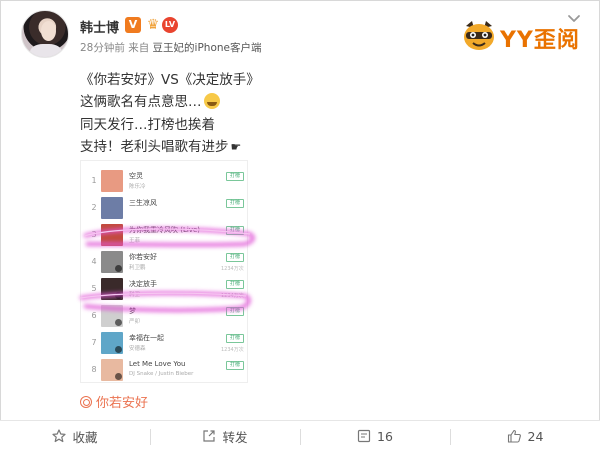  I want to click on mascot-icon, so click(479, 35).